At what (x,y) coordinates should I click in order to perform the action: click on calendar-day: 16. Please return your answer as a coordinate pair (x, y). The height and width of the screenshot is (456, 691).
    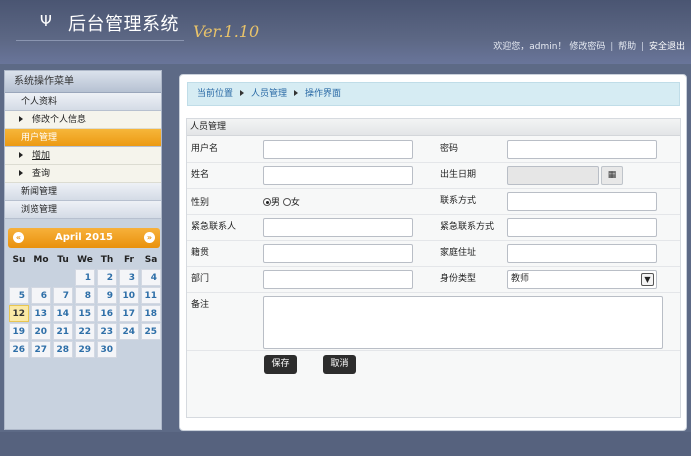
    Looking at the image, I should click on (107, 313).